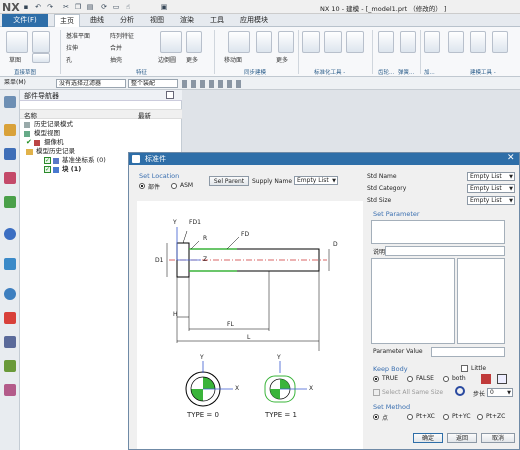 This screenshot has height=450, width=520. Describe the element at coordinates (217, 20) in the screenshot. I see `tab-tools: 工具` at that location.